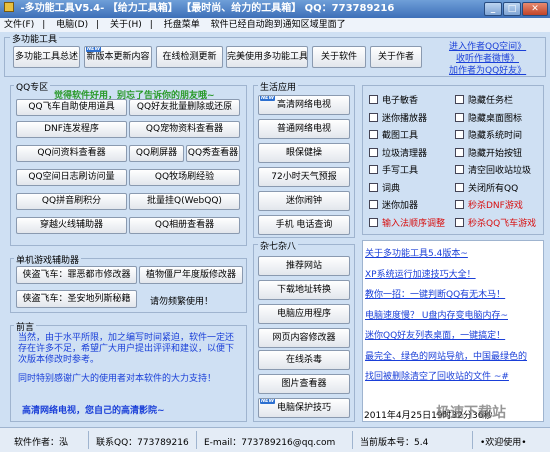 The image size is (550, 452). Describe the element at coordinates (495, 206) in the screenshot. I see `checkbox-label: 秒杀DNF游戏` at that location.